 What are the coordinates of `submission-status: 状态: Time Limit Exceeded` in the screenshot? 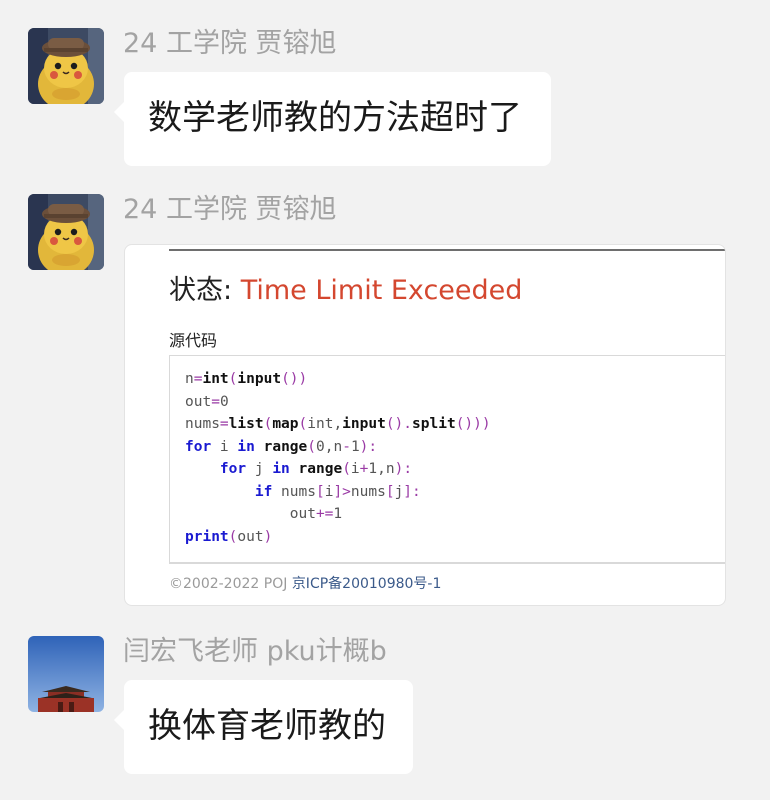 It's located at (345, 291).